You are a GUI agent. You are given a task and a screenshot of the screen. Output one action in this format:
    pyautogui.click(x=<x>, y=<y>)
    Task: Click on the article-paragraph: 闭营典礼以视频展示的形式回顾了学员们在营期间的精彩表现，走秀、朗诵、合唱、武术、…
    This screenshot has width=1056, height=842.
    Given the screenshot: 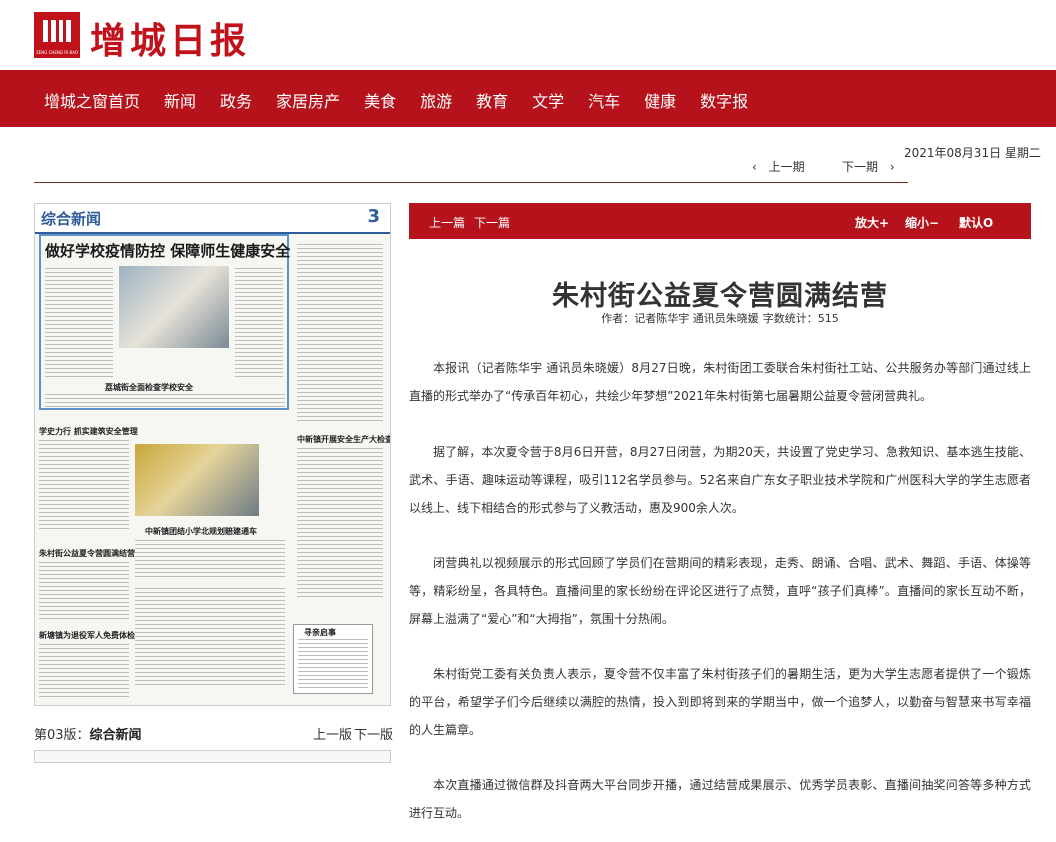 What is the action you would take?
    pyautogui.click(x=720, y=591)
    